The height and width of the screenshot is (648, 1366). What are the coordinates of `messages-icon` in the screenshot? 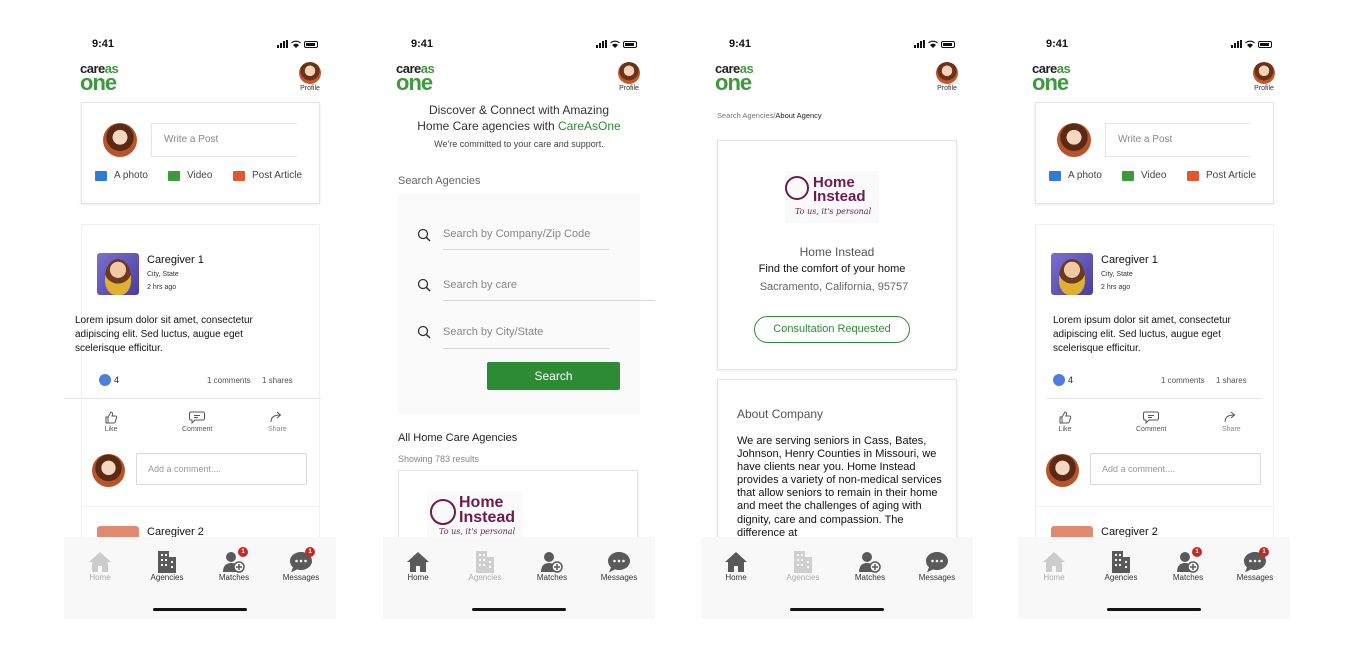 It's located at (619, 562).